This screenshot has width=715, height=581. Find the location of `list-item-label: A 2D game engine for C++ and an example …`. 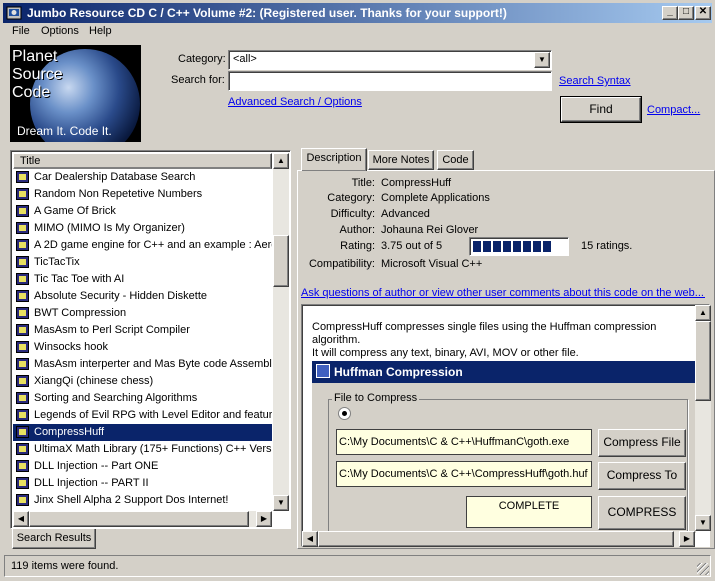

list-item-label: A 2D game engine for C++ and an example … is located at coordinates (153, 245).